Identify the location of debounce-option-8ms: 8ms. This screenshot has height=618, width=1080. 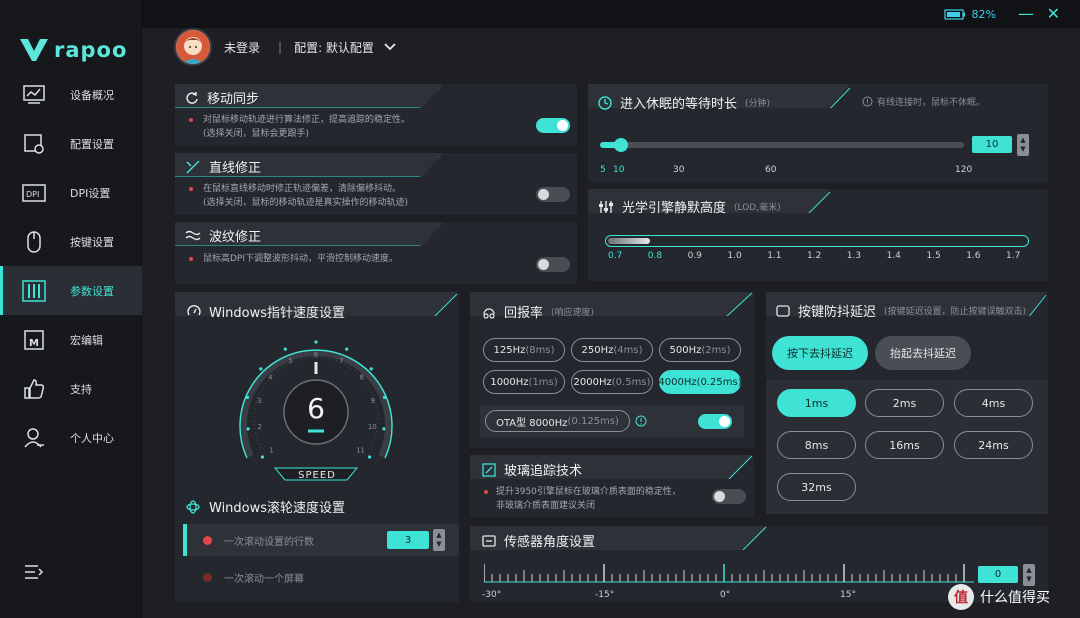
(816, 445).